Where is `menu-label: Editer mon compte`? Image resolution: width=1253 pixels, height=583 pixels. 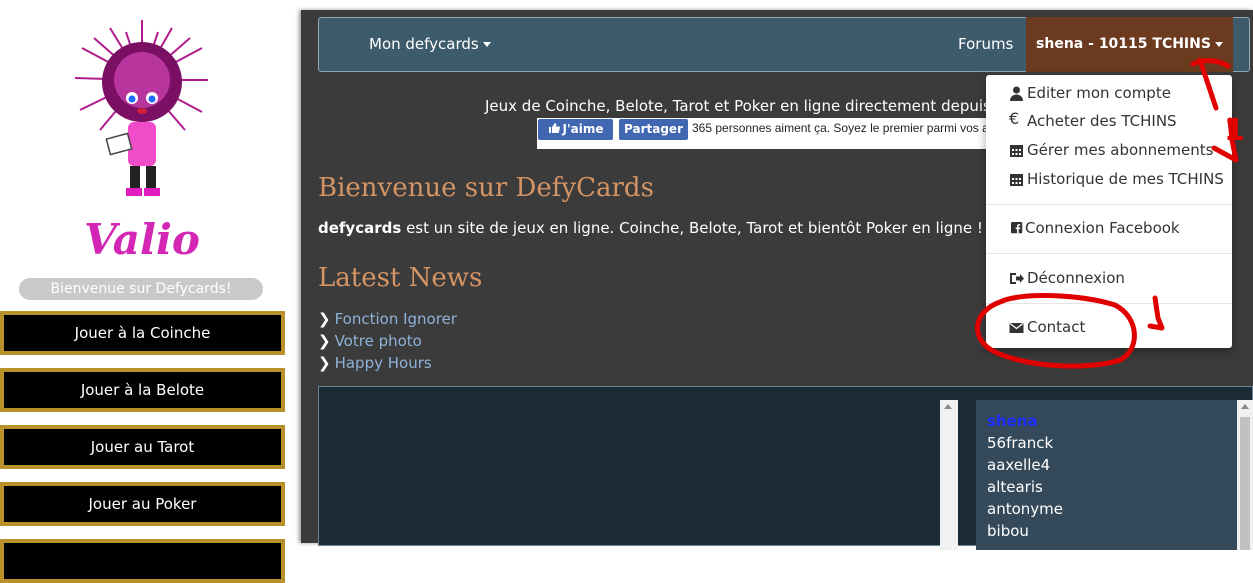
menu-label: Editer mon compte is located at coordinates (1099, 93).